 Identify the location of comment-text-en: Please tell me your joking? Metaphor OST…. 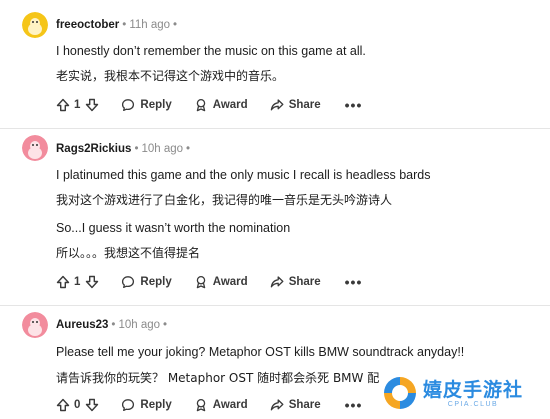
(260, 352).